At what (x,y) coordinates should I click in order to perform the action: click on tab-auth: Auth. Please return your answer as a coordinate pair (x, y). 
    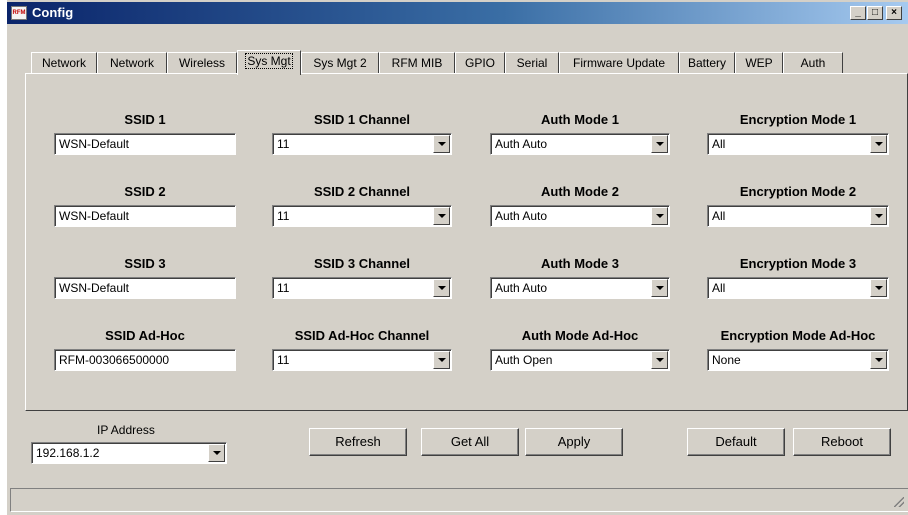
    Looking at the image, I should click on (813, 63).